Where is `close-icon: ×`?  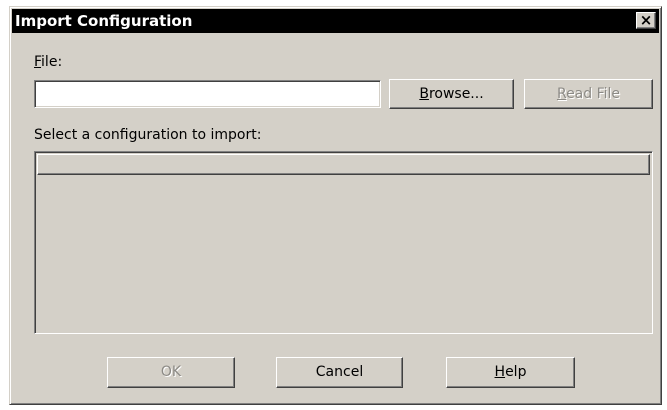
close-icon: × is located at coordinates (646, 20).